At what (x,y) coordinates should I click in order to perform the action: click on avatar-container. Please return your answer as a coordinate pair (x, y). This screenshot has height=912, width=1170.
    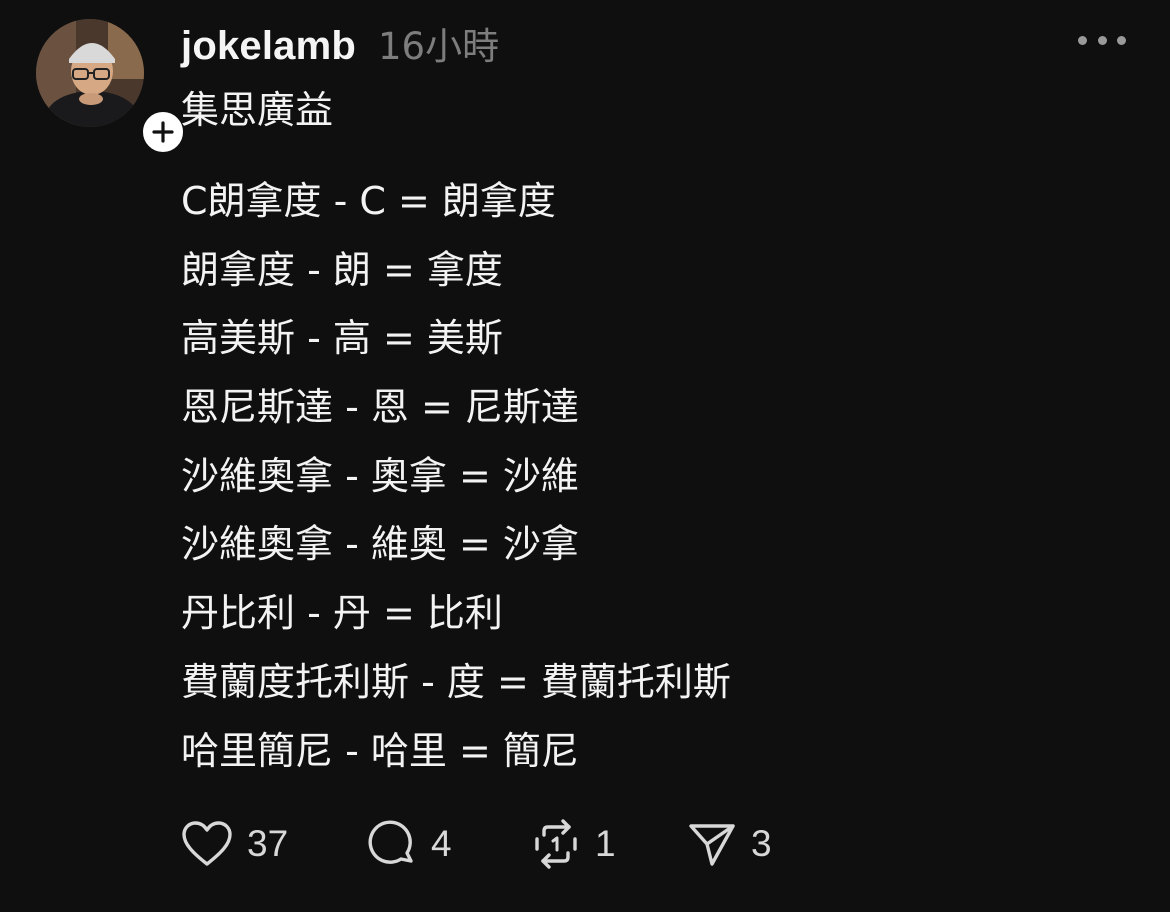
    Looking at the image, I should click on (112, 88).